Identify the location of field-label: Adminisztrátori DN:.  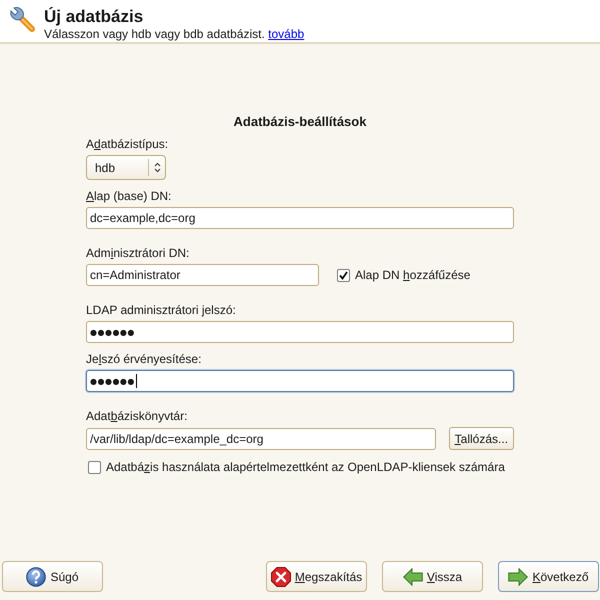
(138, 253).